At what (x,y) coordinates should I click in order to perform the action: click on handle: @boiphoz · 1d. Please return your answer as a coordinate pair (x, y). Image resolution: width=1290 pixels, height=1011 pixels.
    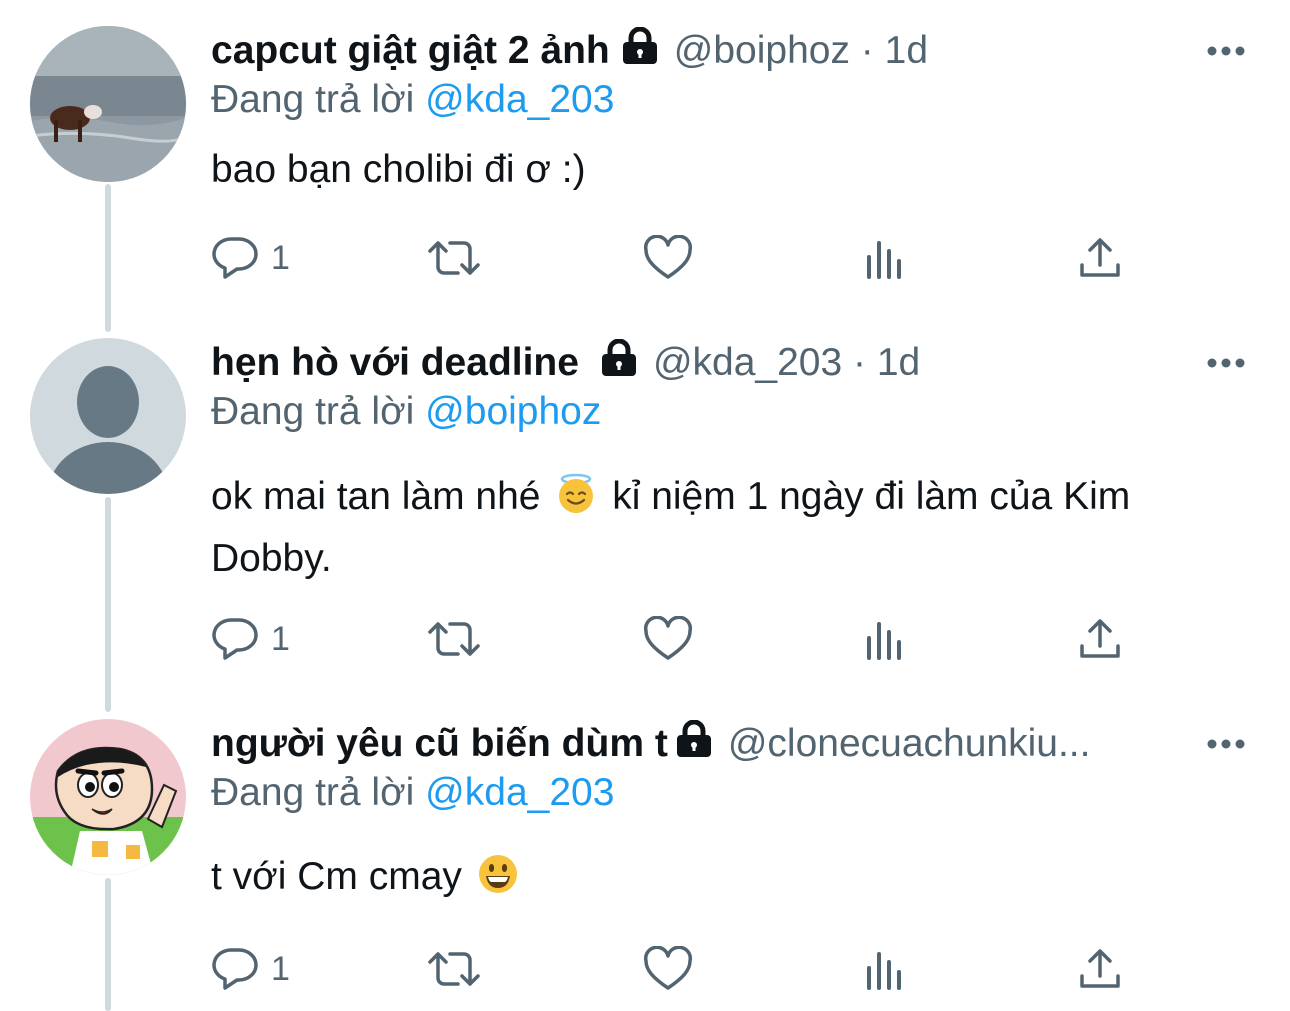
    Looking at the image, I should click on (801, 51).